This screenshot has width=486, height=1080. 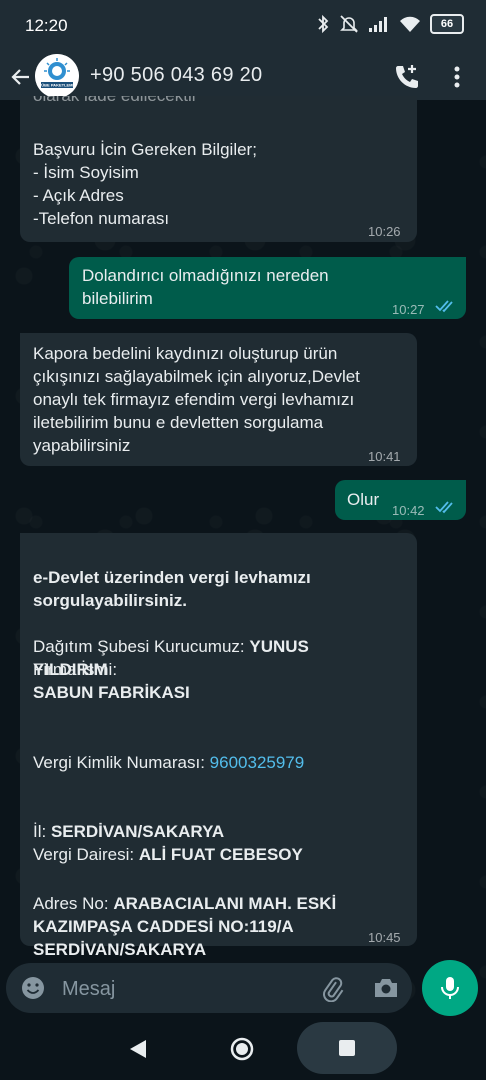 I want to click on contact-name: +90 506 043 69 20, so click(x=176, y=75).